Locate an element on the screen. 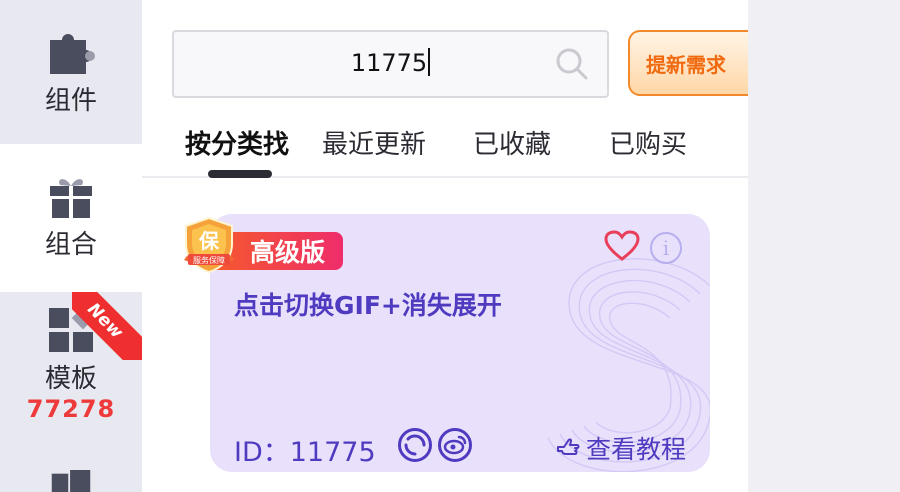  card-id: ID：11775 is located at coordinates (305, 452).